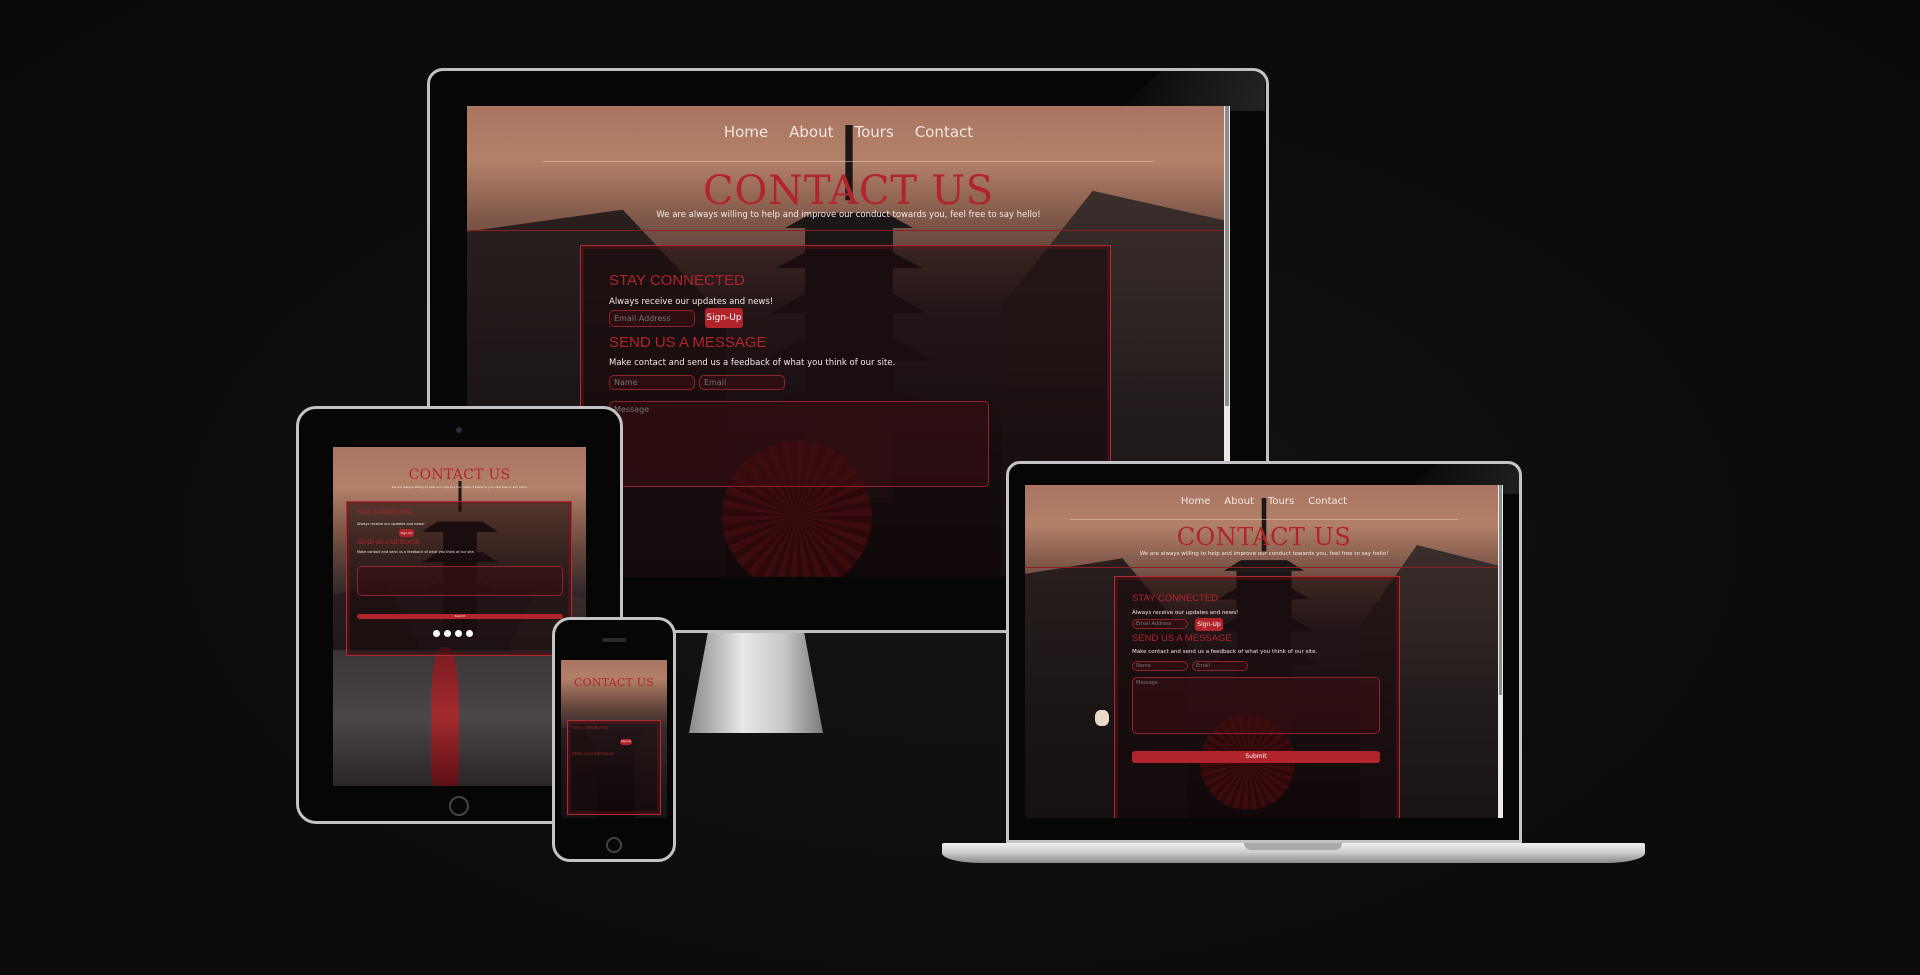  I want to click on phone-home-button, so click(614, 845).